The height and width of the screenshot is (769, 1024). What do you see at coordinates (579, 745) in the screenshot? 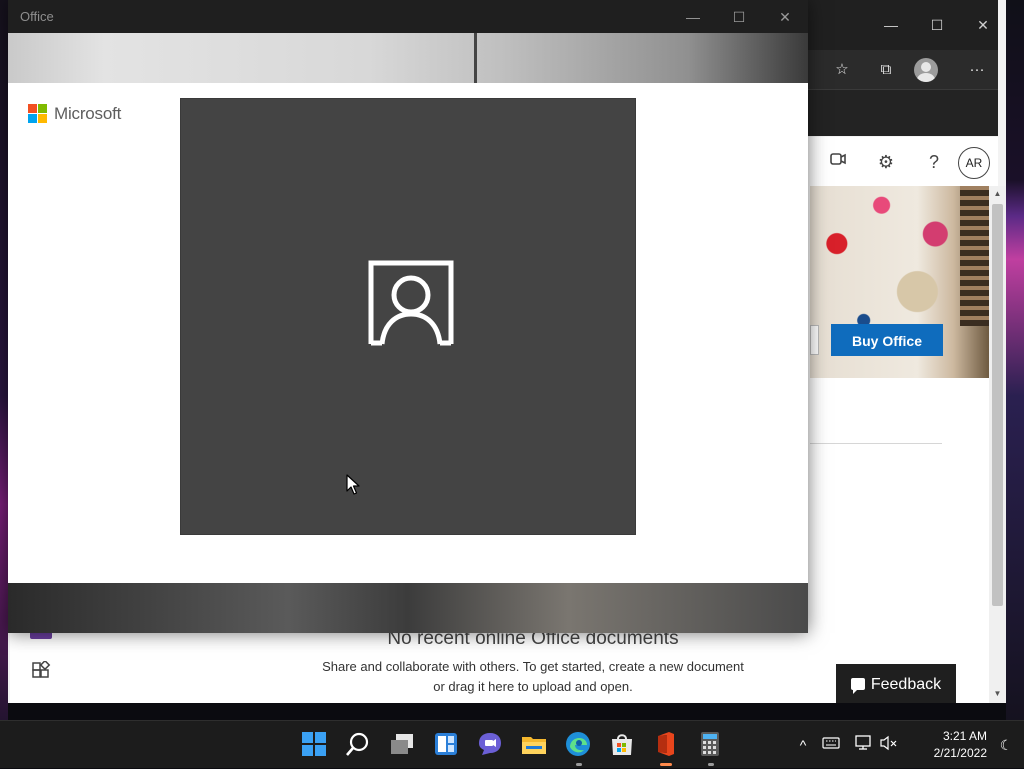
I see `edge-icon` at bounding box center [579, 745].